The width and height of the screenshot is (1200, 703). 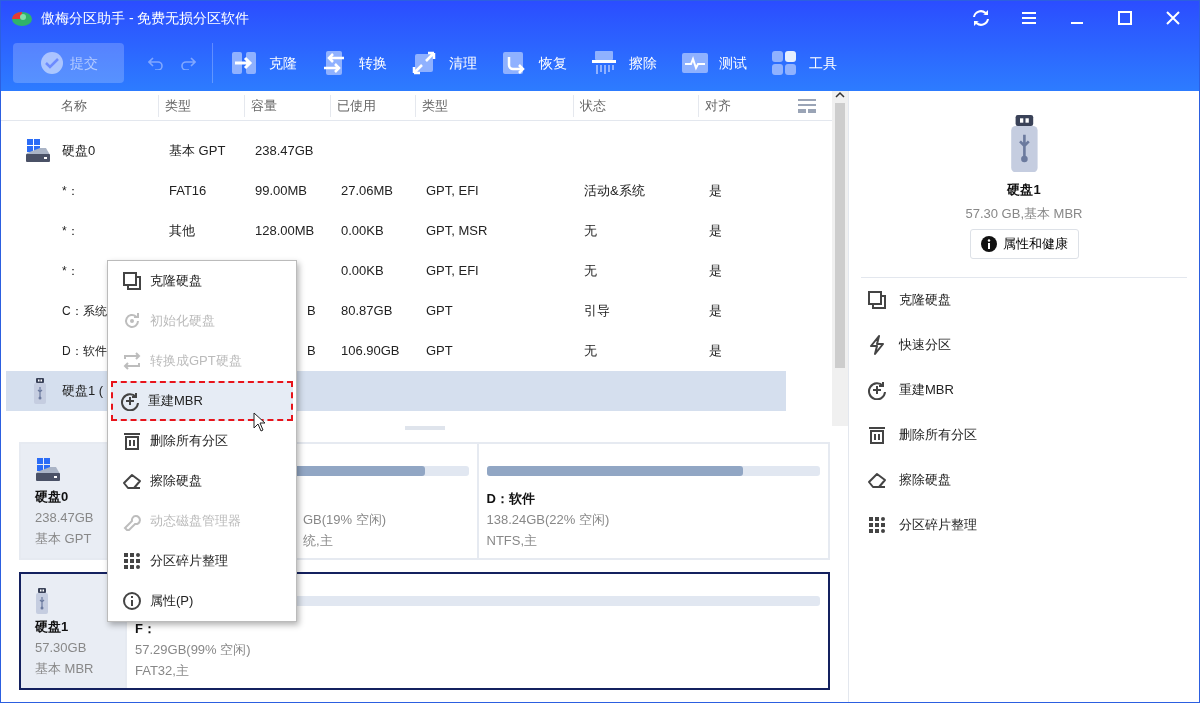 What do you see at coordinates (1024, 525) in the screenshot?
I see `action-item: 分区碎片整理` at bounding box center [1024, 525].